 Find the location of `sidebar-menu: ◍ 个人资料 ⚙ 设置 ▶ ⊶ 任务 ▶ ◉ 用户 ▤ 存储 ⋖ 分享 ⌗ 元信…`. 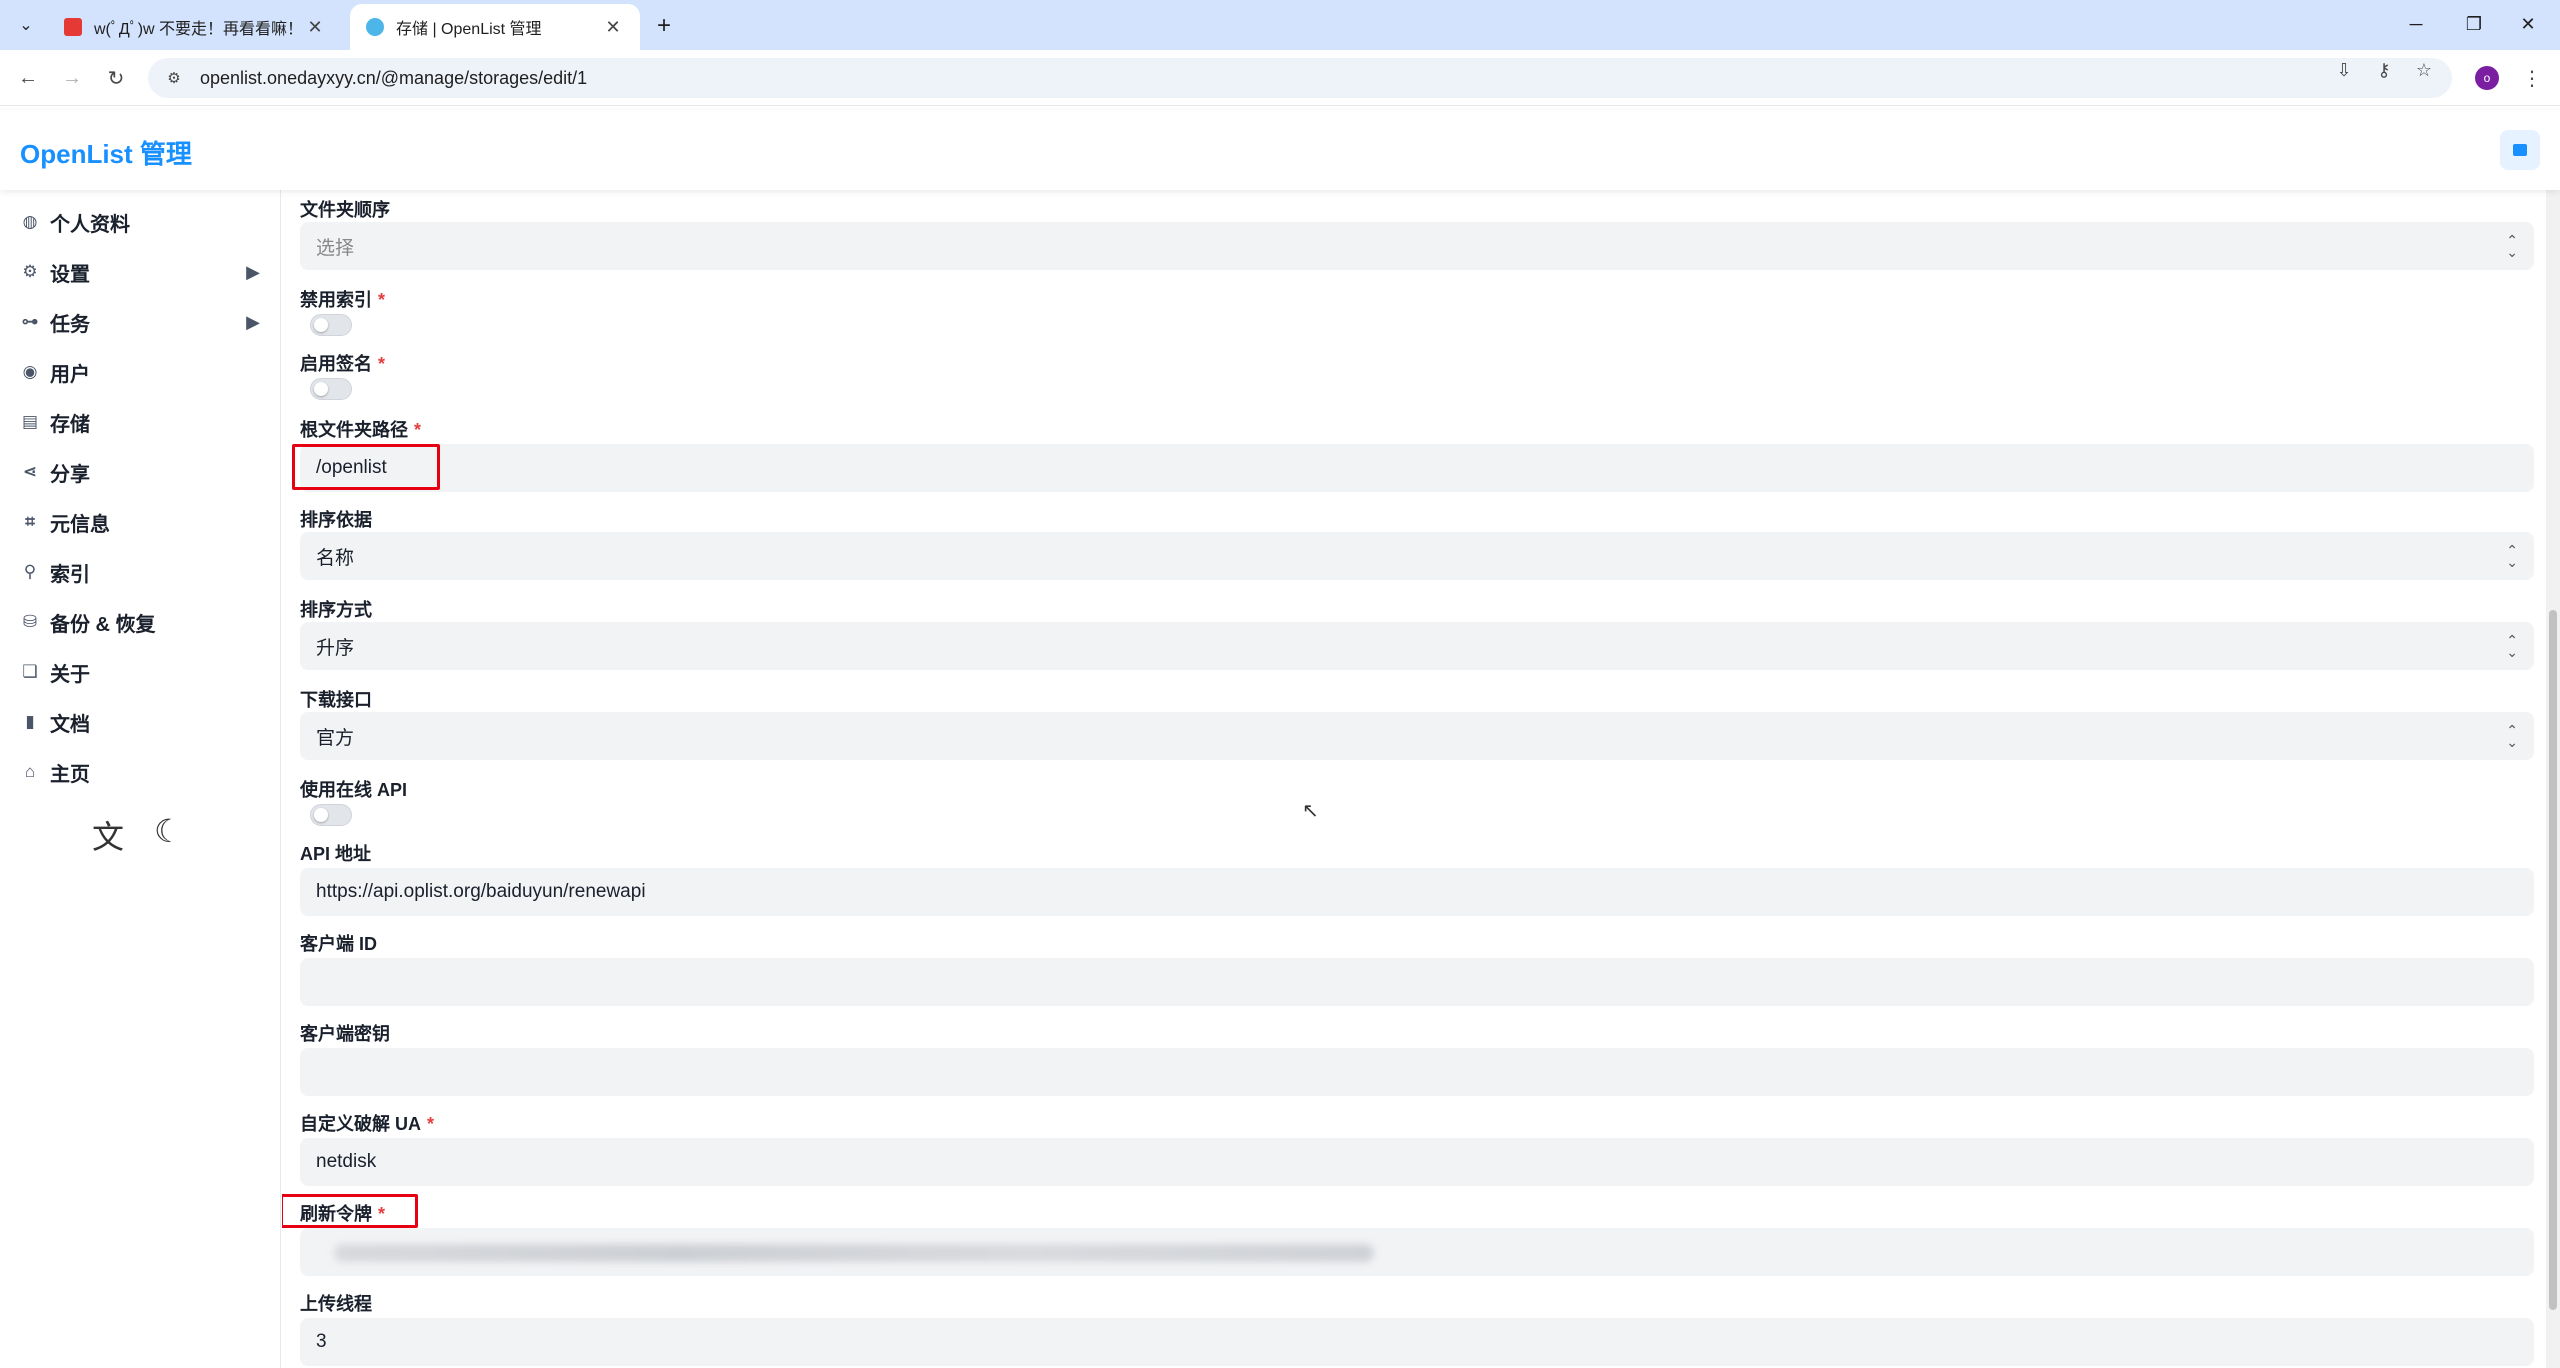

sidebar-menu: ◍ 个人资料 ⚙ 设置 ▶ ⊶ 任务 ▶ ◉ 用户 ▤ 存储 ⋖ 分享 ⌗ 元信… is located at coordinates (140, 779).